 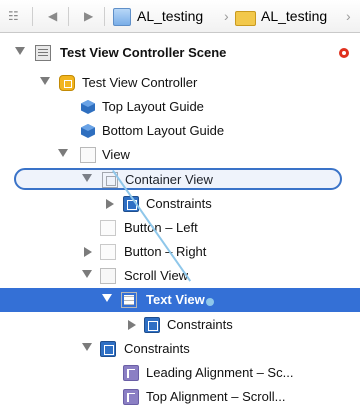 I want to click on bottom-layout-guide-row: Bottom Layout Guide, so click(x=180, y=131).